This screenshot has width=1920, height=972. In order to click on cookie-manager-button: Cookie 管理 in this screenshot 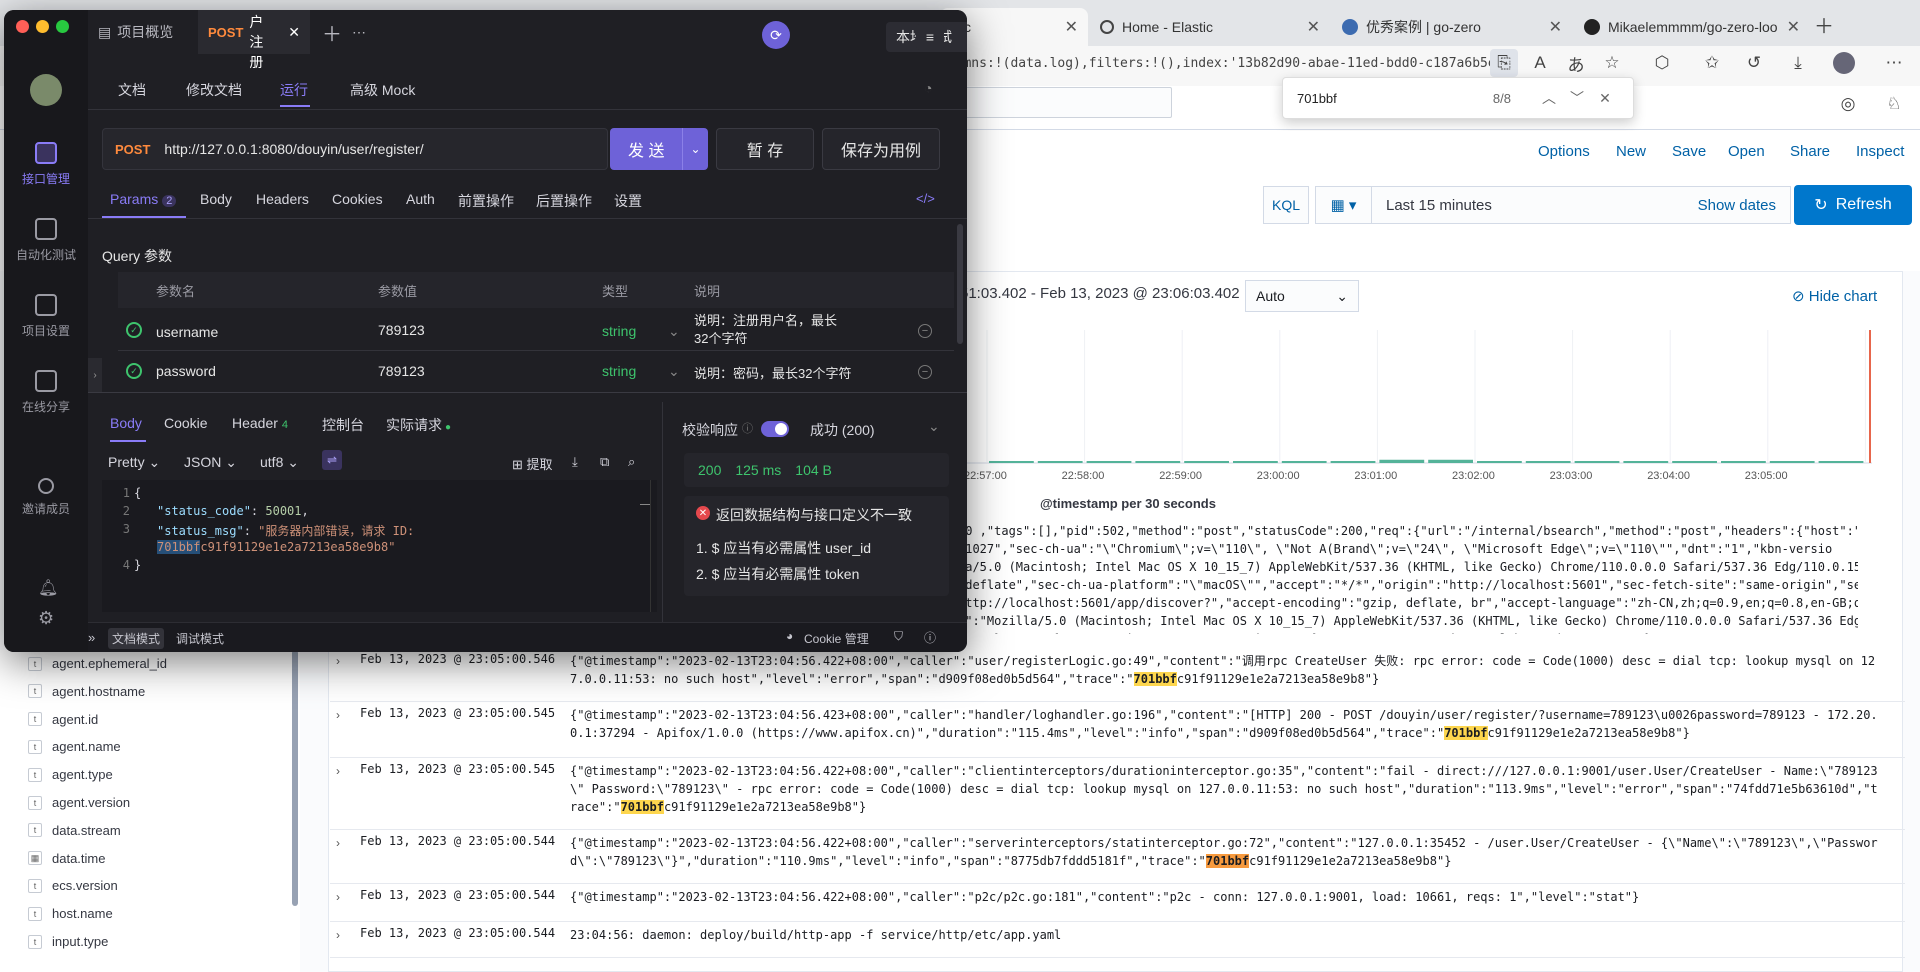, I will do `click(836, 638)`.